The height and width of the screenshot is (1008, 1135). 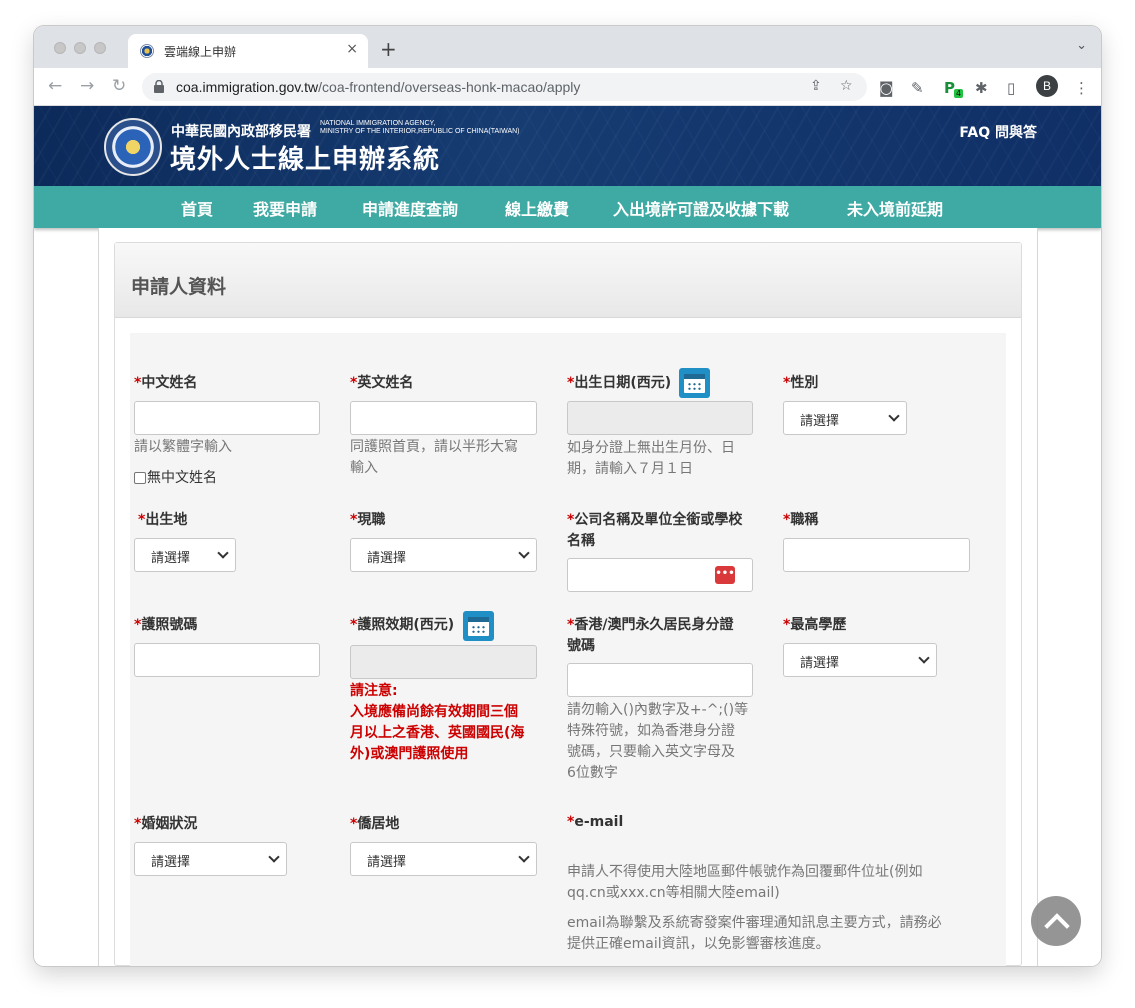 What do you see at coordinates (1081, 45) in the screenshot?
I see `tab-search-chevron-icon: ⌄` at bounding box center [1081, 45].